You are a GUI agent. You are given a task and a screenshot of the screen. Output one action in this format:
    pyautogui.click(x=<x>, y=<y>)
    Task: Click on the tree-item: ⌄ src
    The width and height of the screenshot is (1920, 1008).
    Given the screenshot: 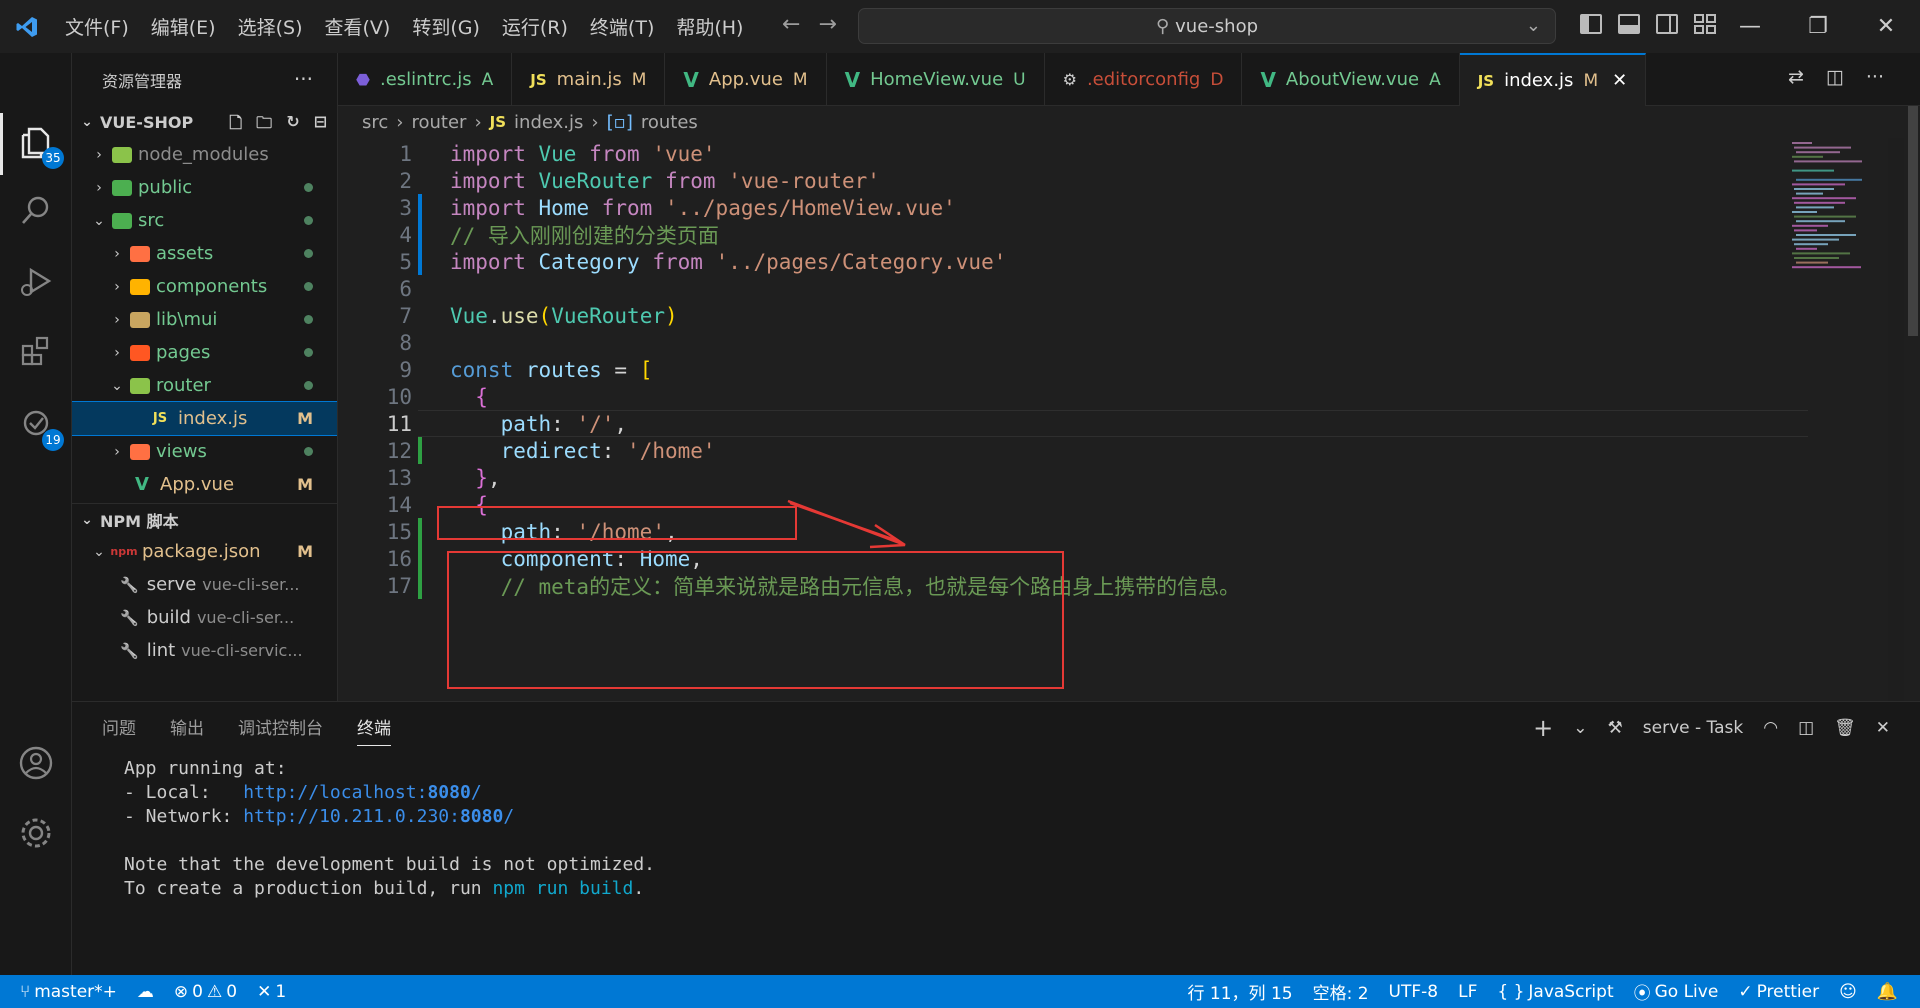 What is the action you would take?
    pyautogui.click(x=204, y=220)
    